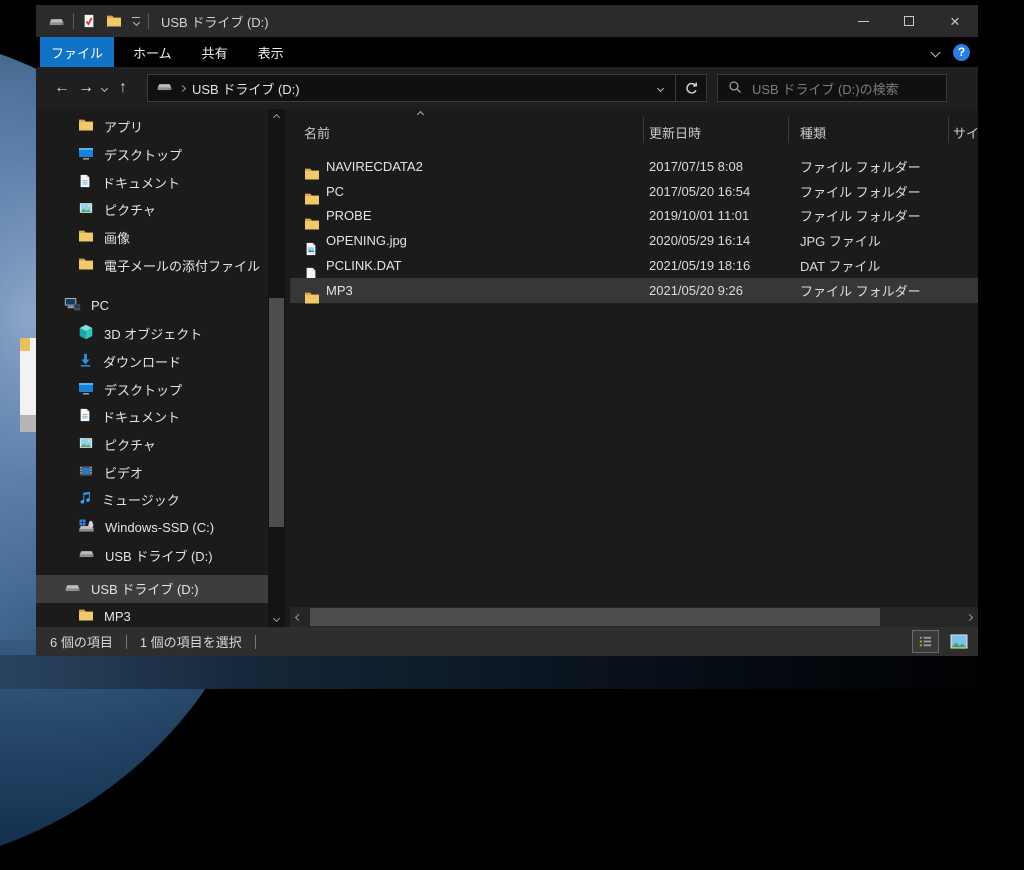 This screenshot has height=870, width=1024. What do you see at coordinates (969, 617) in the screenshot?
I see `scroll-right-icon` at bounding box center [969, 617].